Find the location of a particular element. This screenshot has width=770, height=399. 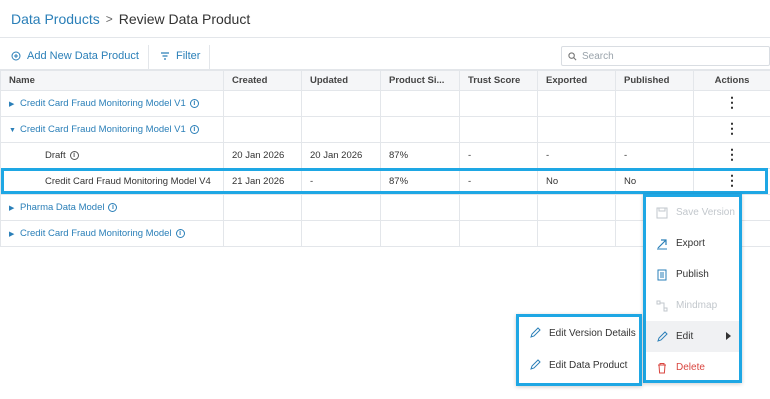

menu-item-mindmap: Mindmap is located at coordinates (692, 305).